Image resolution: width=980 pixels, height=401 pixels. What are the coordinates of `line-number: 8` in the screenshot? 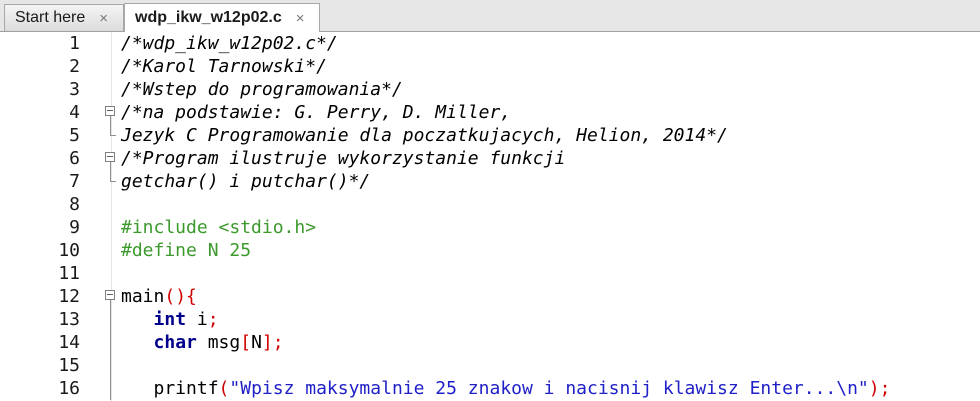 It's located at (74, 204).